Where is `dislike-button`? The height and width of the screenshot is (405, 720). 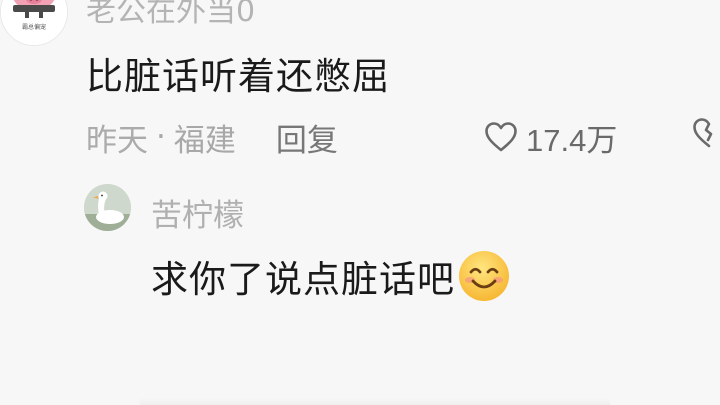 dislike-button is located at coordinates (706, 135).